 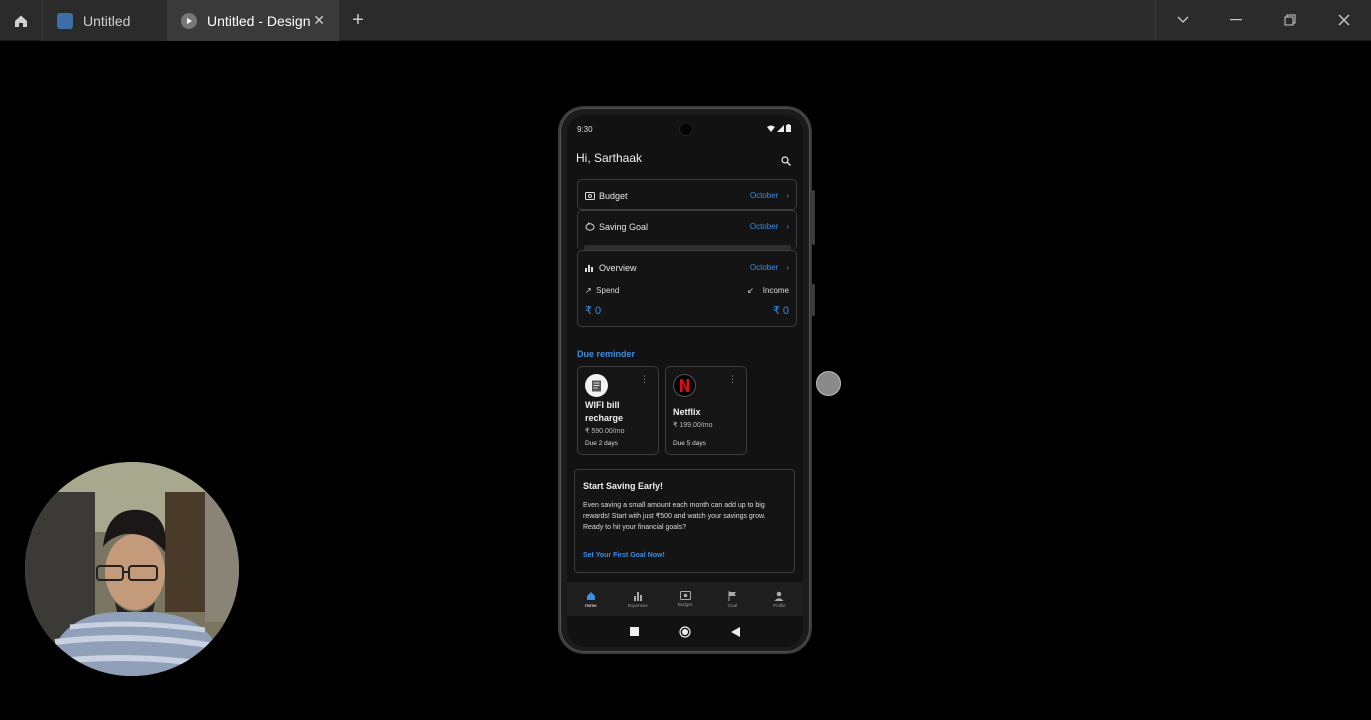 I want to click on chevron-down-icon, so click(x=1182, y=19).